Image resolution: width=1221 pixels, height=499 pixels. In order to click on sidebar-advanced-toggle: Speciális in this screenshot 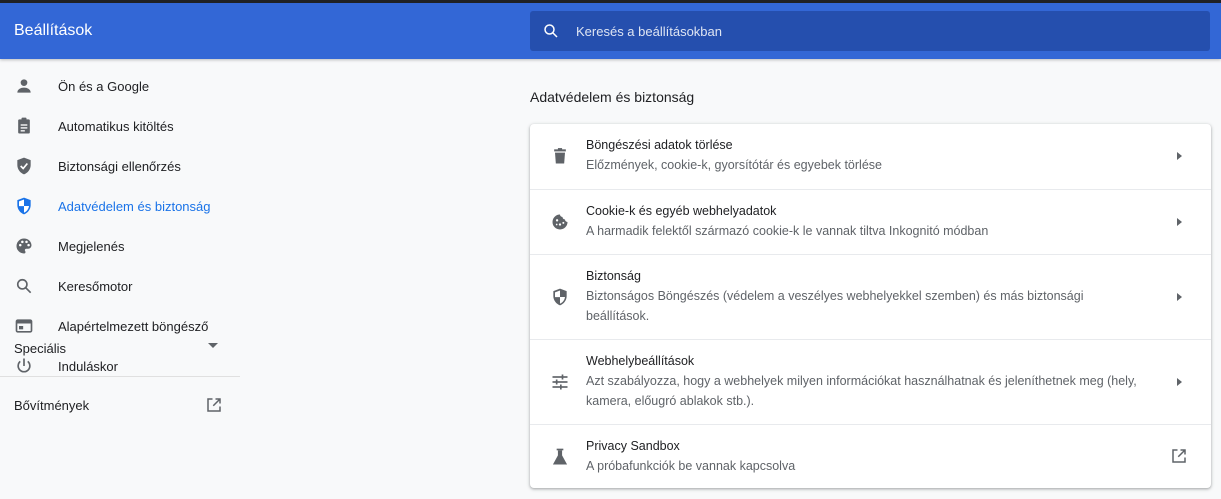, I will do `click(120, 348)`.